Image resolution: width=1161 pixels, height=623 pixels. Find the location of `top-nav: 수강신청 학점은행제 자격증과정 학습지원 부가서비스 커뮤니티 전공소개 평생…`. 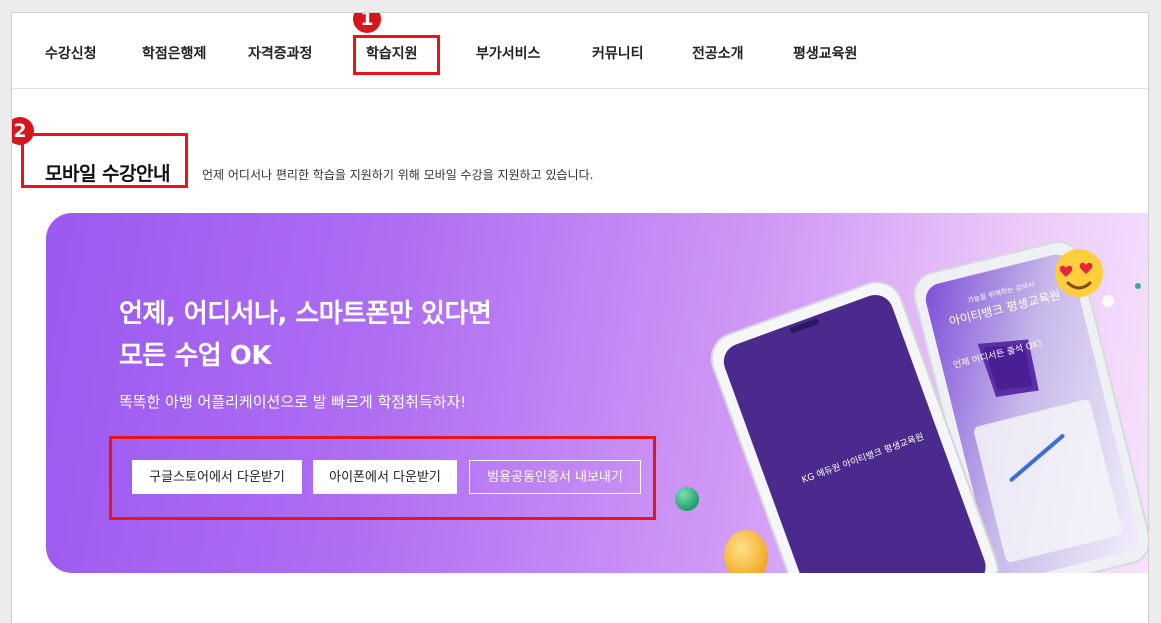

top-nav: 수강신청 학점은행제 자격증과정 학습지원 부가서비스 커뮤니티 전공소개 평생… is located at coordinates (580, 51).